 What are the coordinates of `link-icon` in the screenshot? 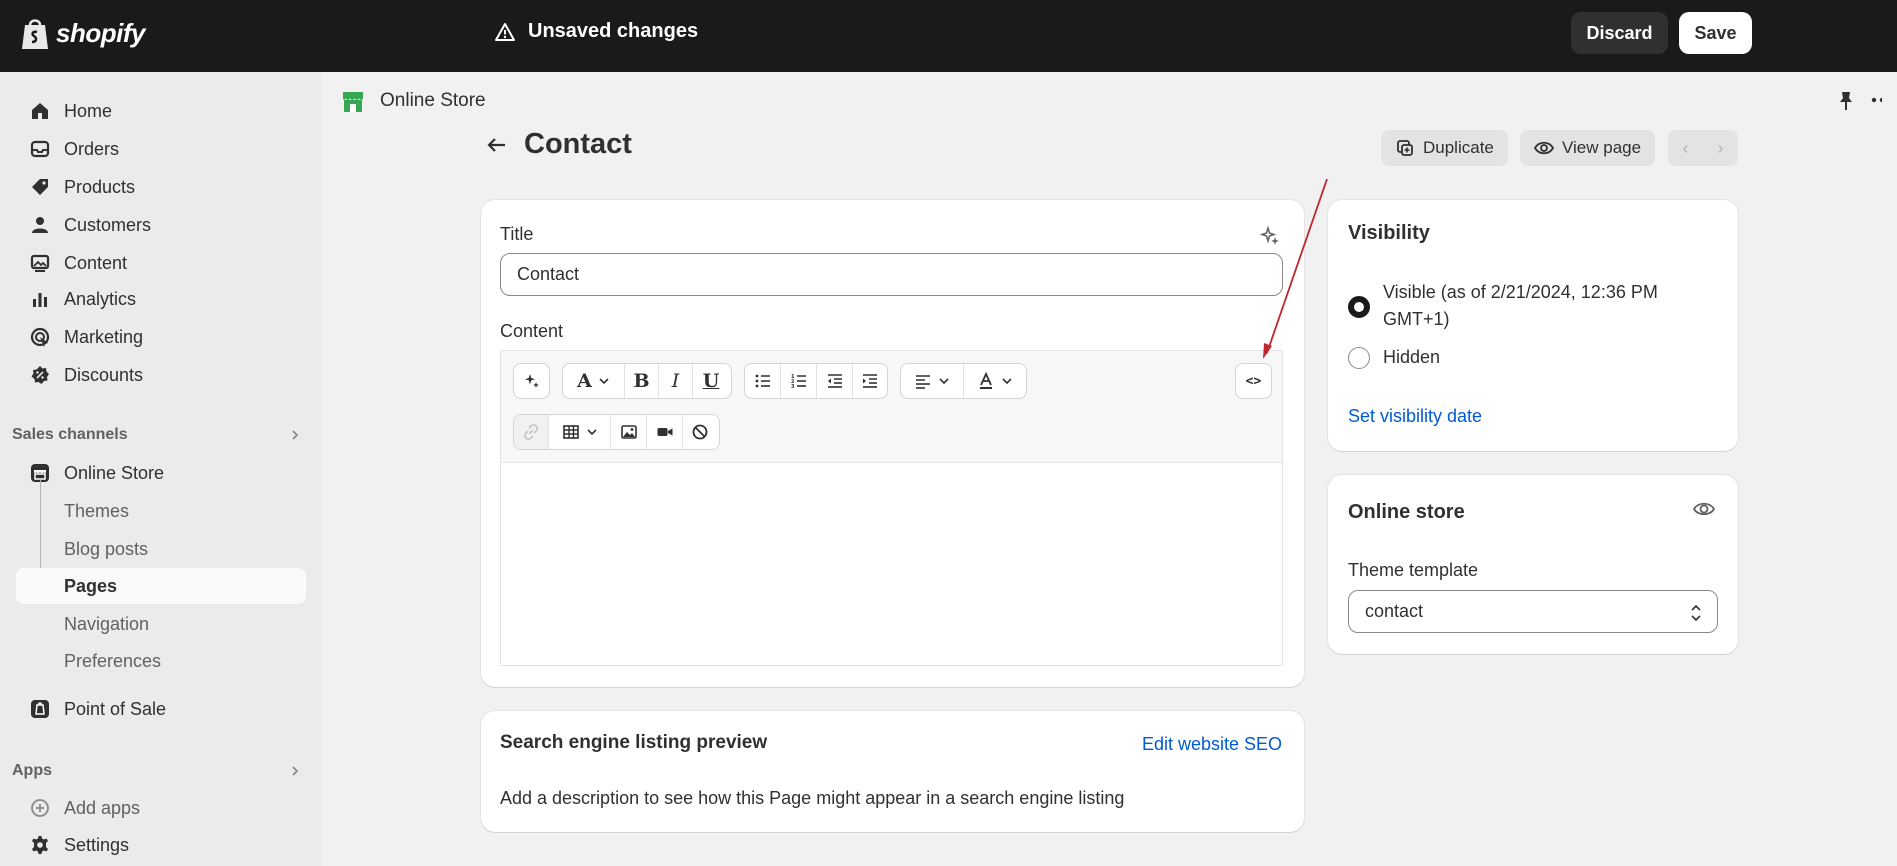 It's located at (531, 432).